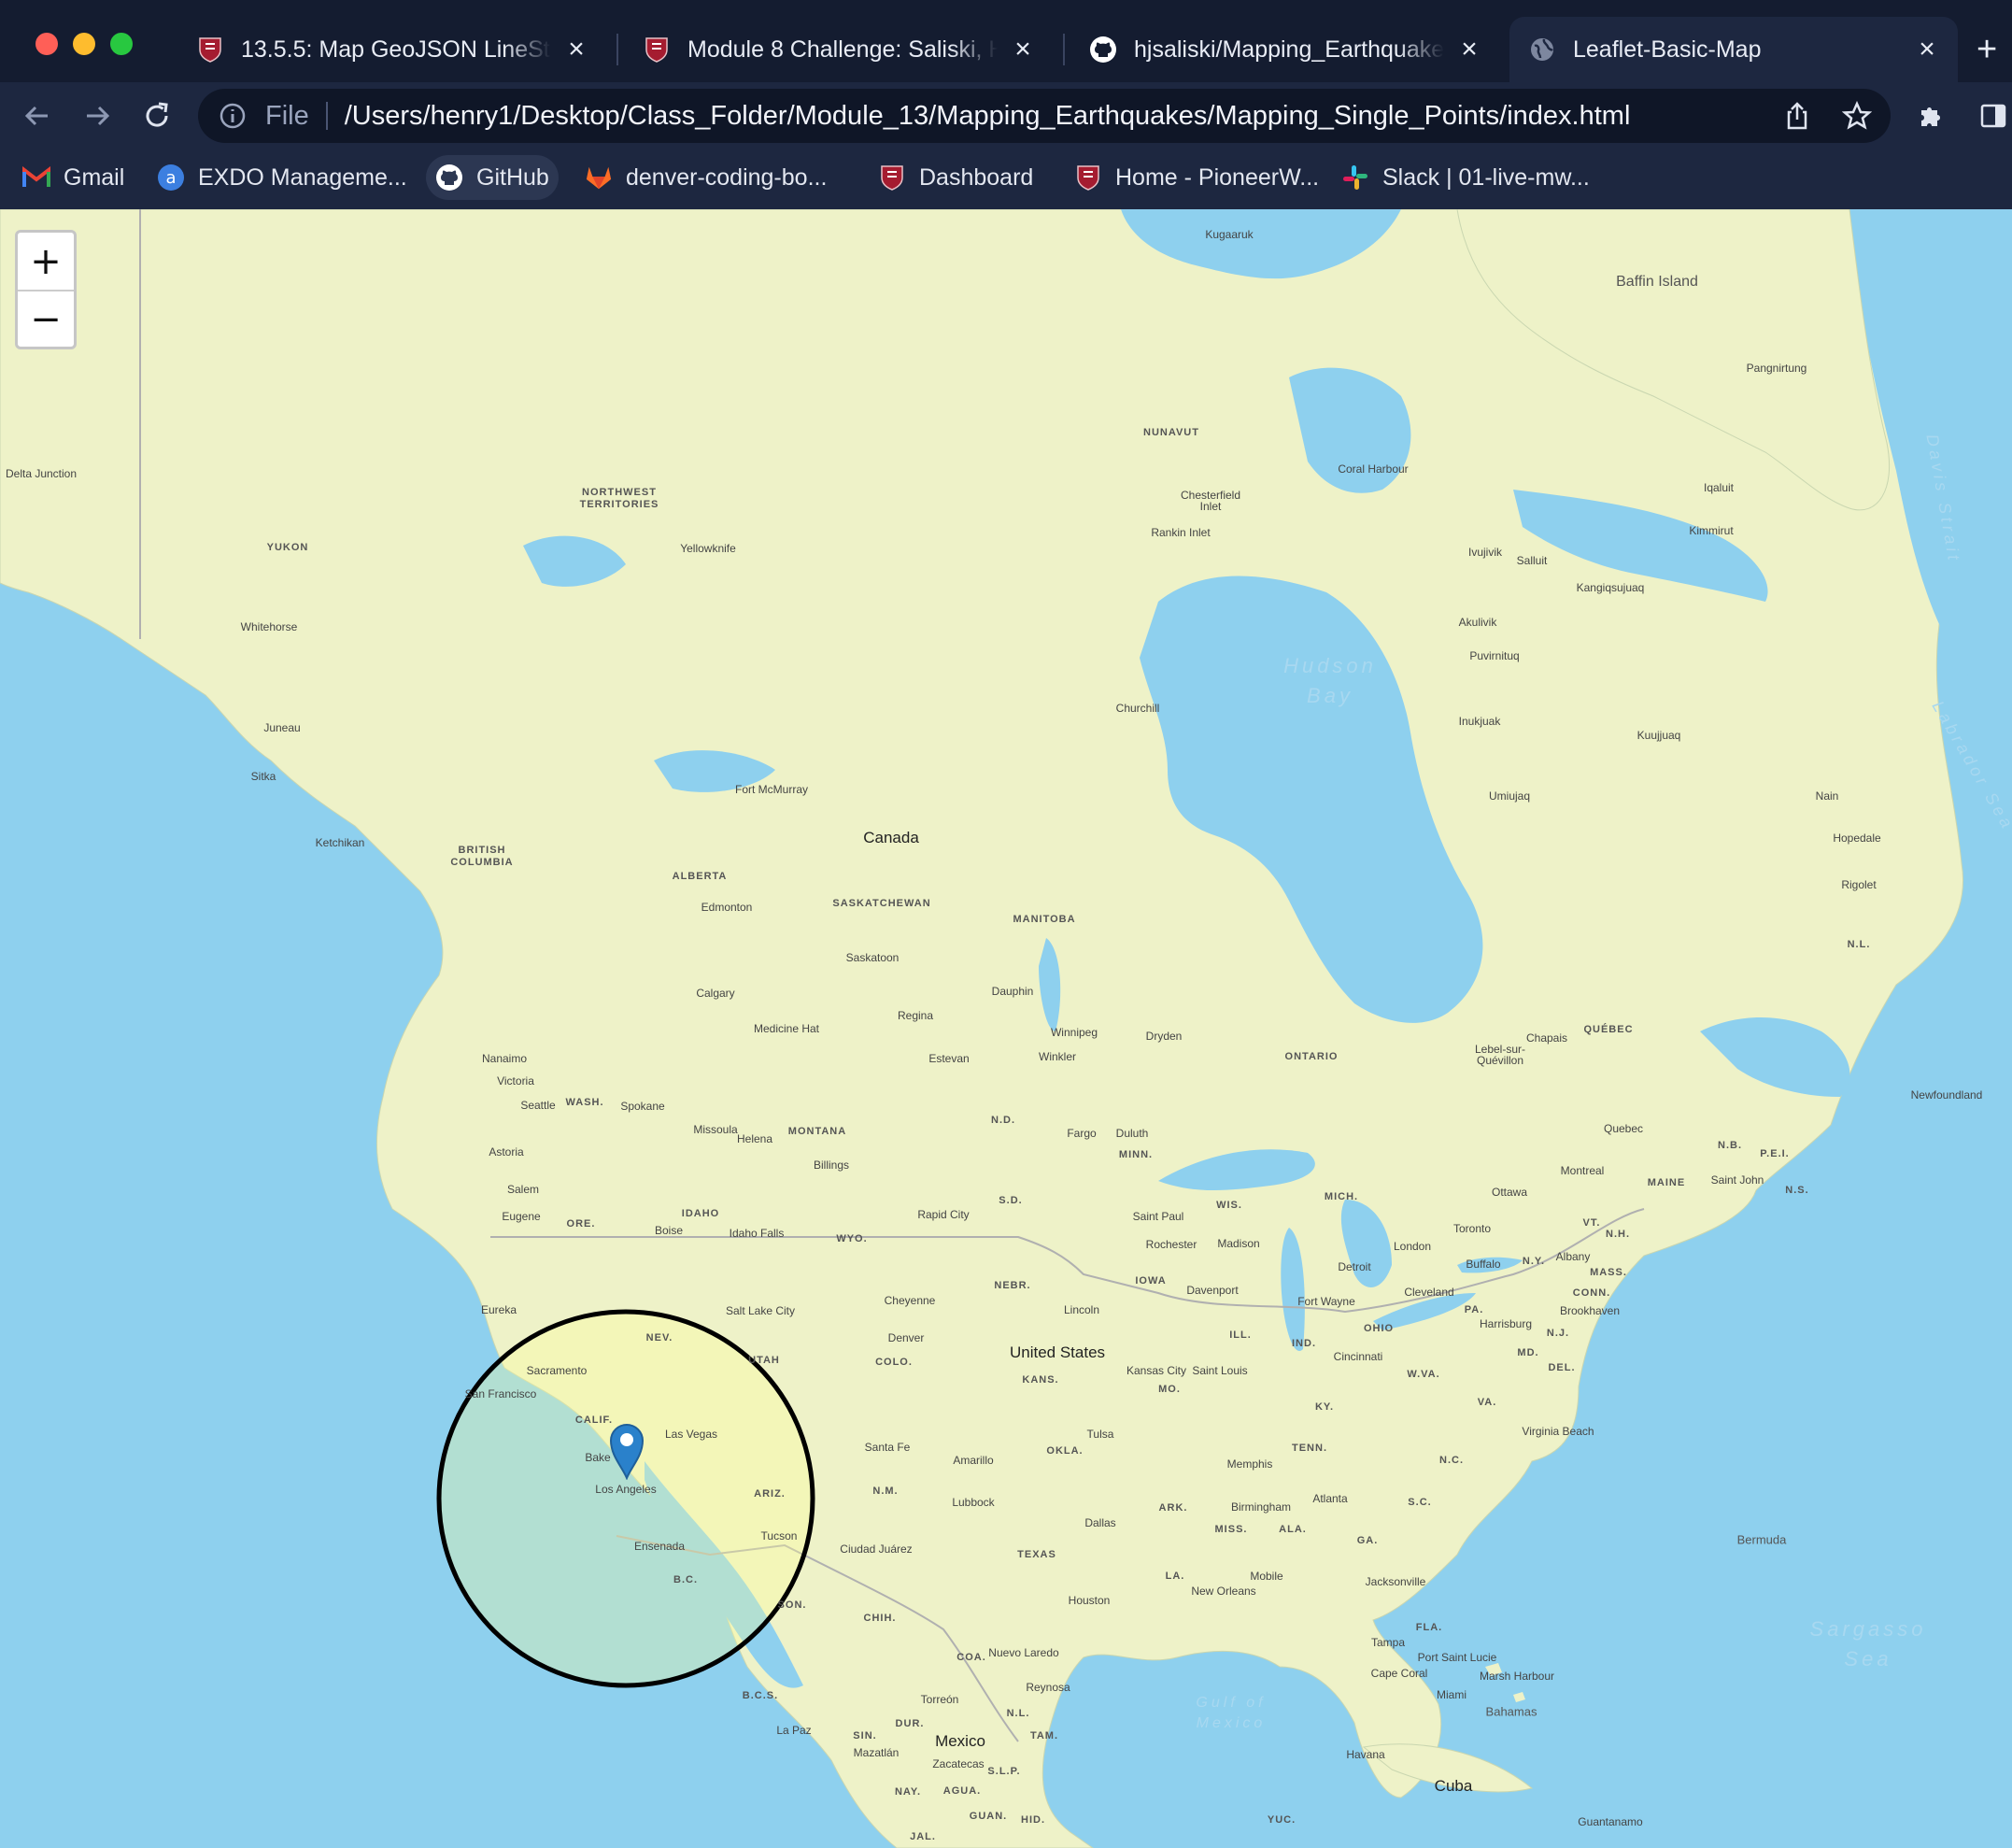 The image size is (2012, 1848). What do you see at coordinates (1230, 234) in the screenshot?
I see `city-label: Kugaaruk` at bounding box center [1230, 234].